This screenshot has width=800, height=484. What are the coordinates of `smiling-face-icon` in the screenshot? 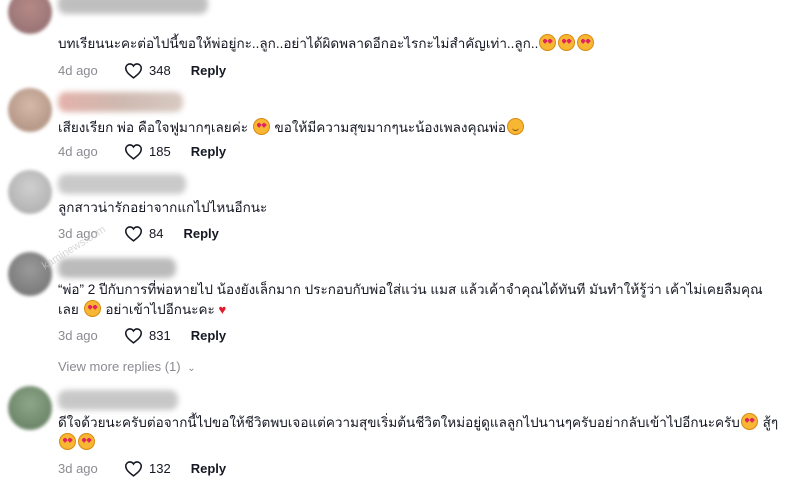 It's located at (516, 126).